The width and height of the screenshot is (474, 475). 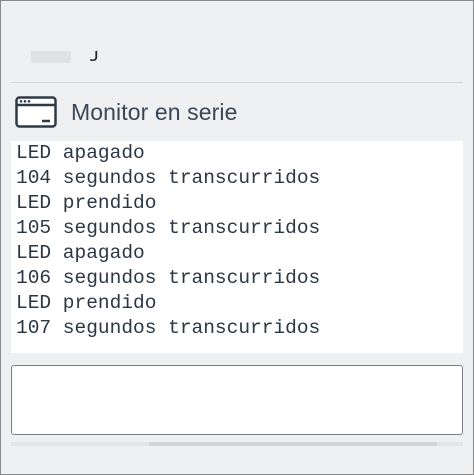 What do you see at coordinates (293, 444) in the screenshot?
I see `scrollbar-thumb` at bounding box center [293, 444].